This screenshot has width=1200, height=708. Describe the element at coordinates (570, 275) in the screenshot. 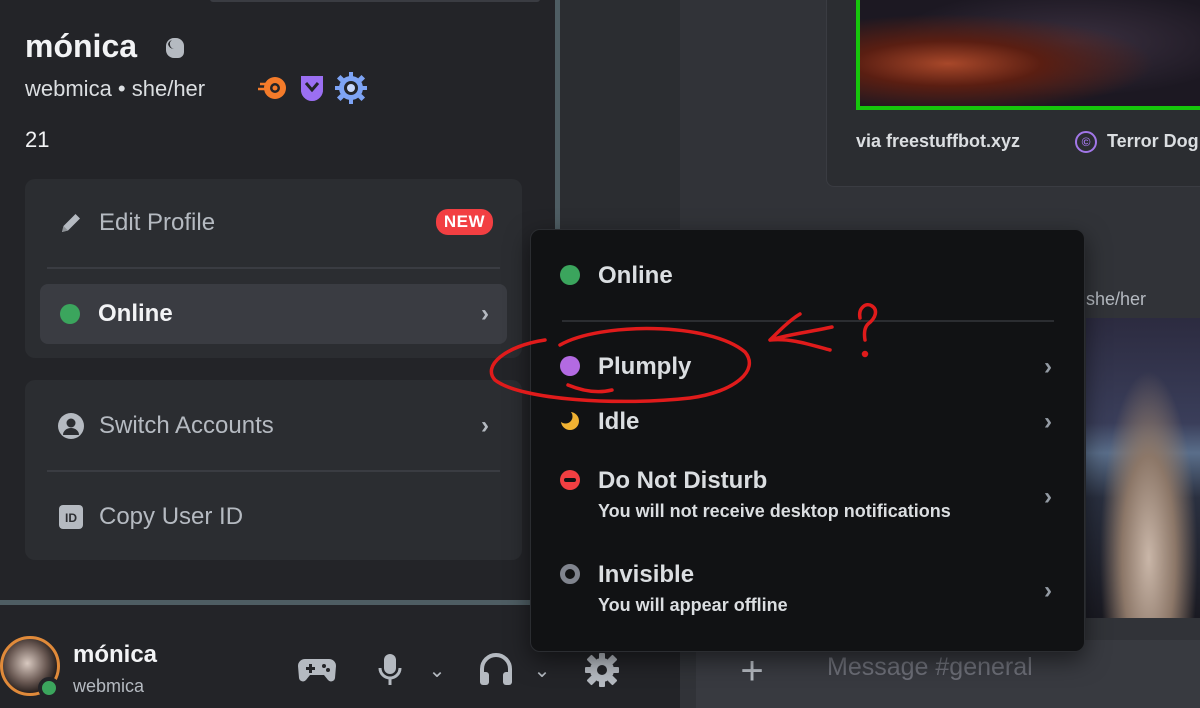

I see `online-dot-icon` at that location.